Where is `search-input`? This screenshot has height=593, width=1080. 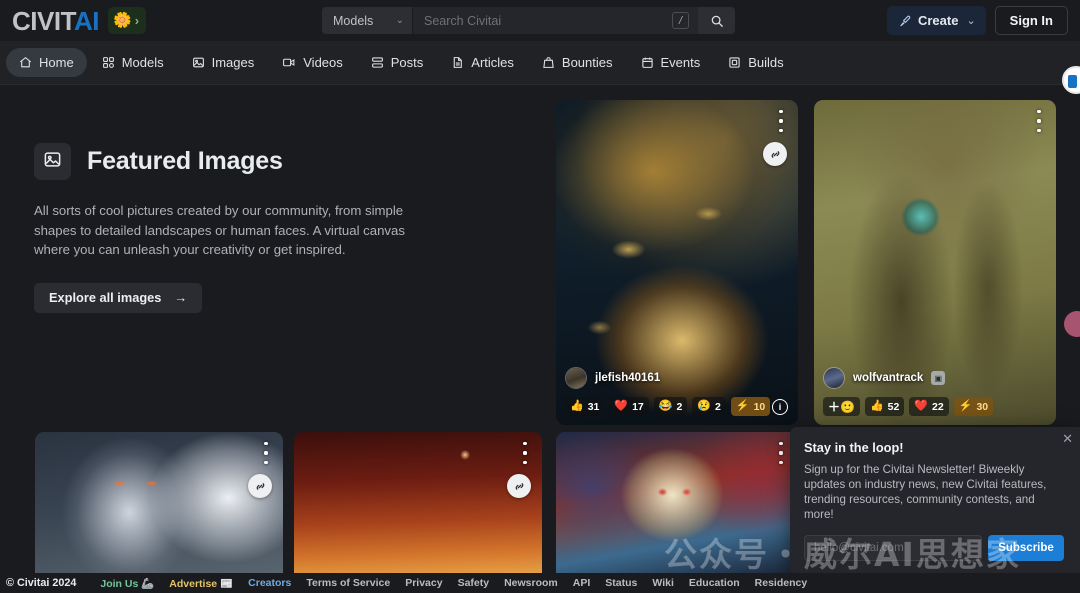 search-input is located at coordinates (524, 20).